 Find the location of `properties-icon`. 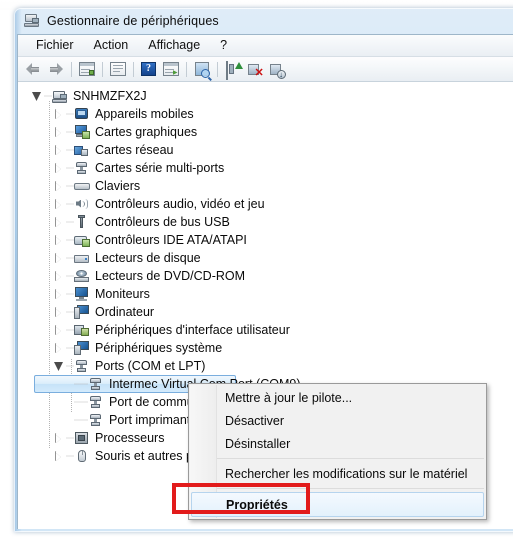

properties-icon is located at coordinates (117, 69).